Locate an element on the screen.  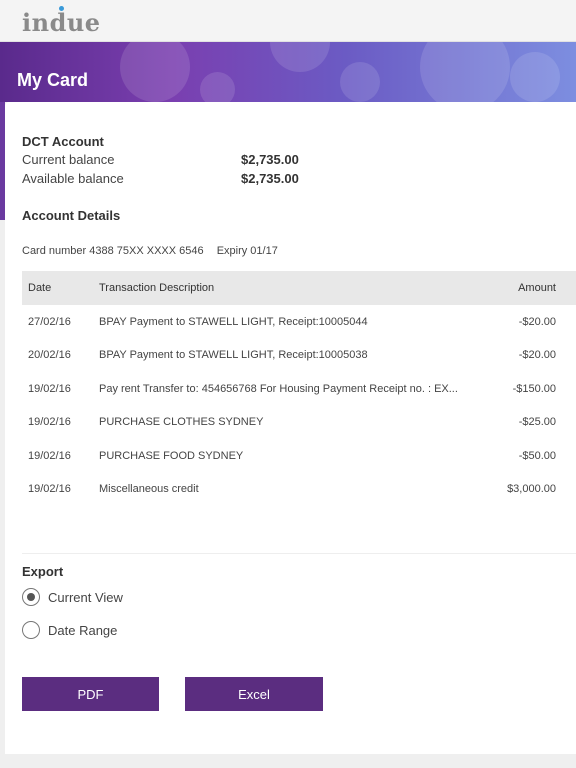
page-title: My Card is located at coordinates (53, 80).